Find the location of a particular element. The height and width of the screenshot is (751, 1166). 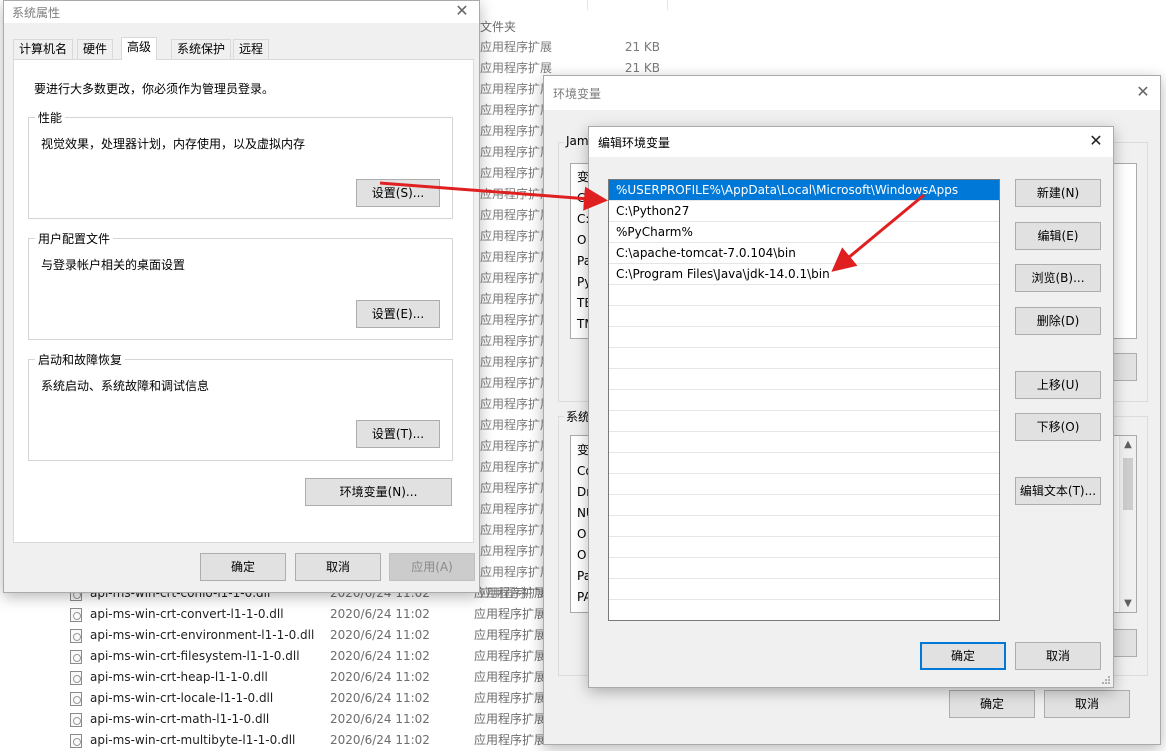

resize-grip-icon is located at coordinates (1106, 680).